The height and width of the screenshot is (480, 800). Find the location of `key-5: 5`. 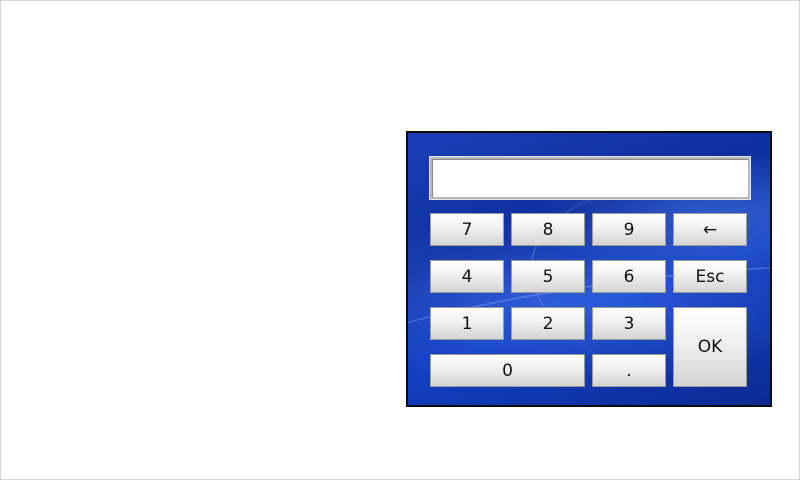

key-5: 5 is located at coordinates (548, 276).